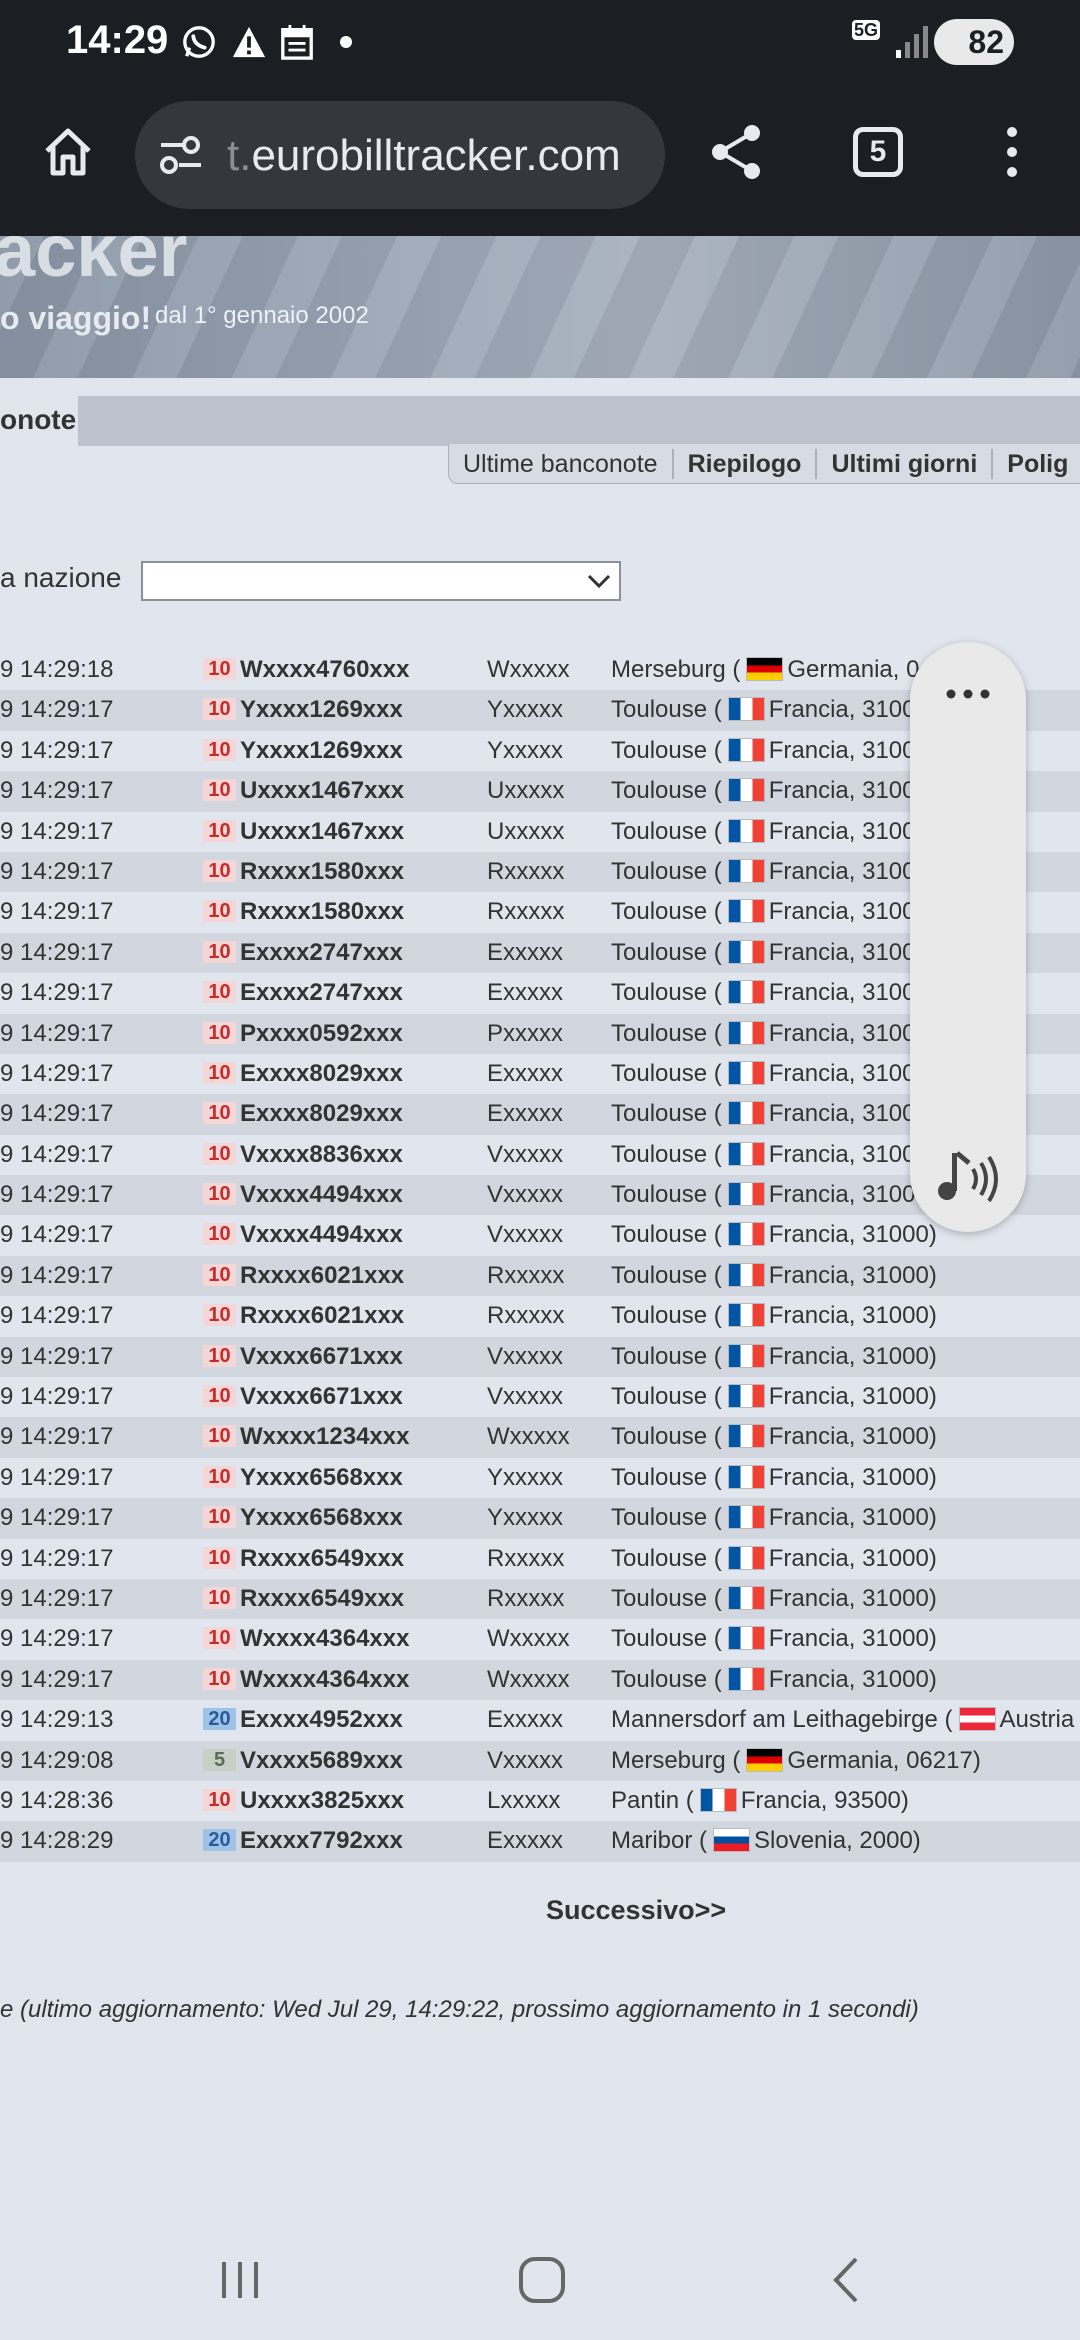 The image size is (1080, 2340). I want to click on read-aloud-button, so click(968, 1174).